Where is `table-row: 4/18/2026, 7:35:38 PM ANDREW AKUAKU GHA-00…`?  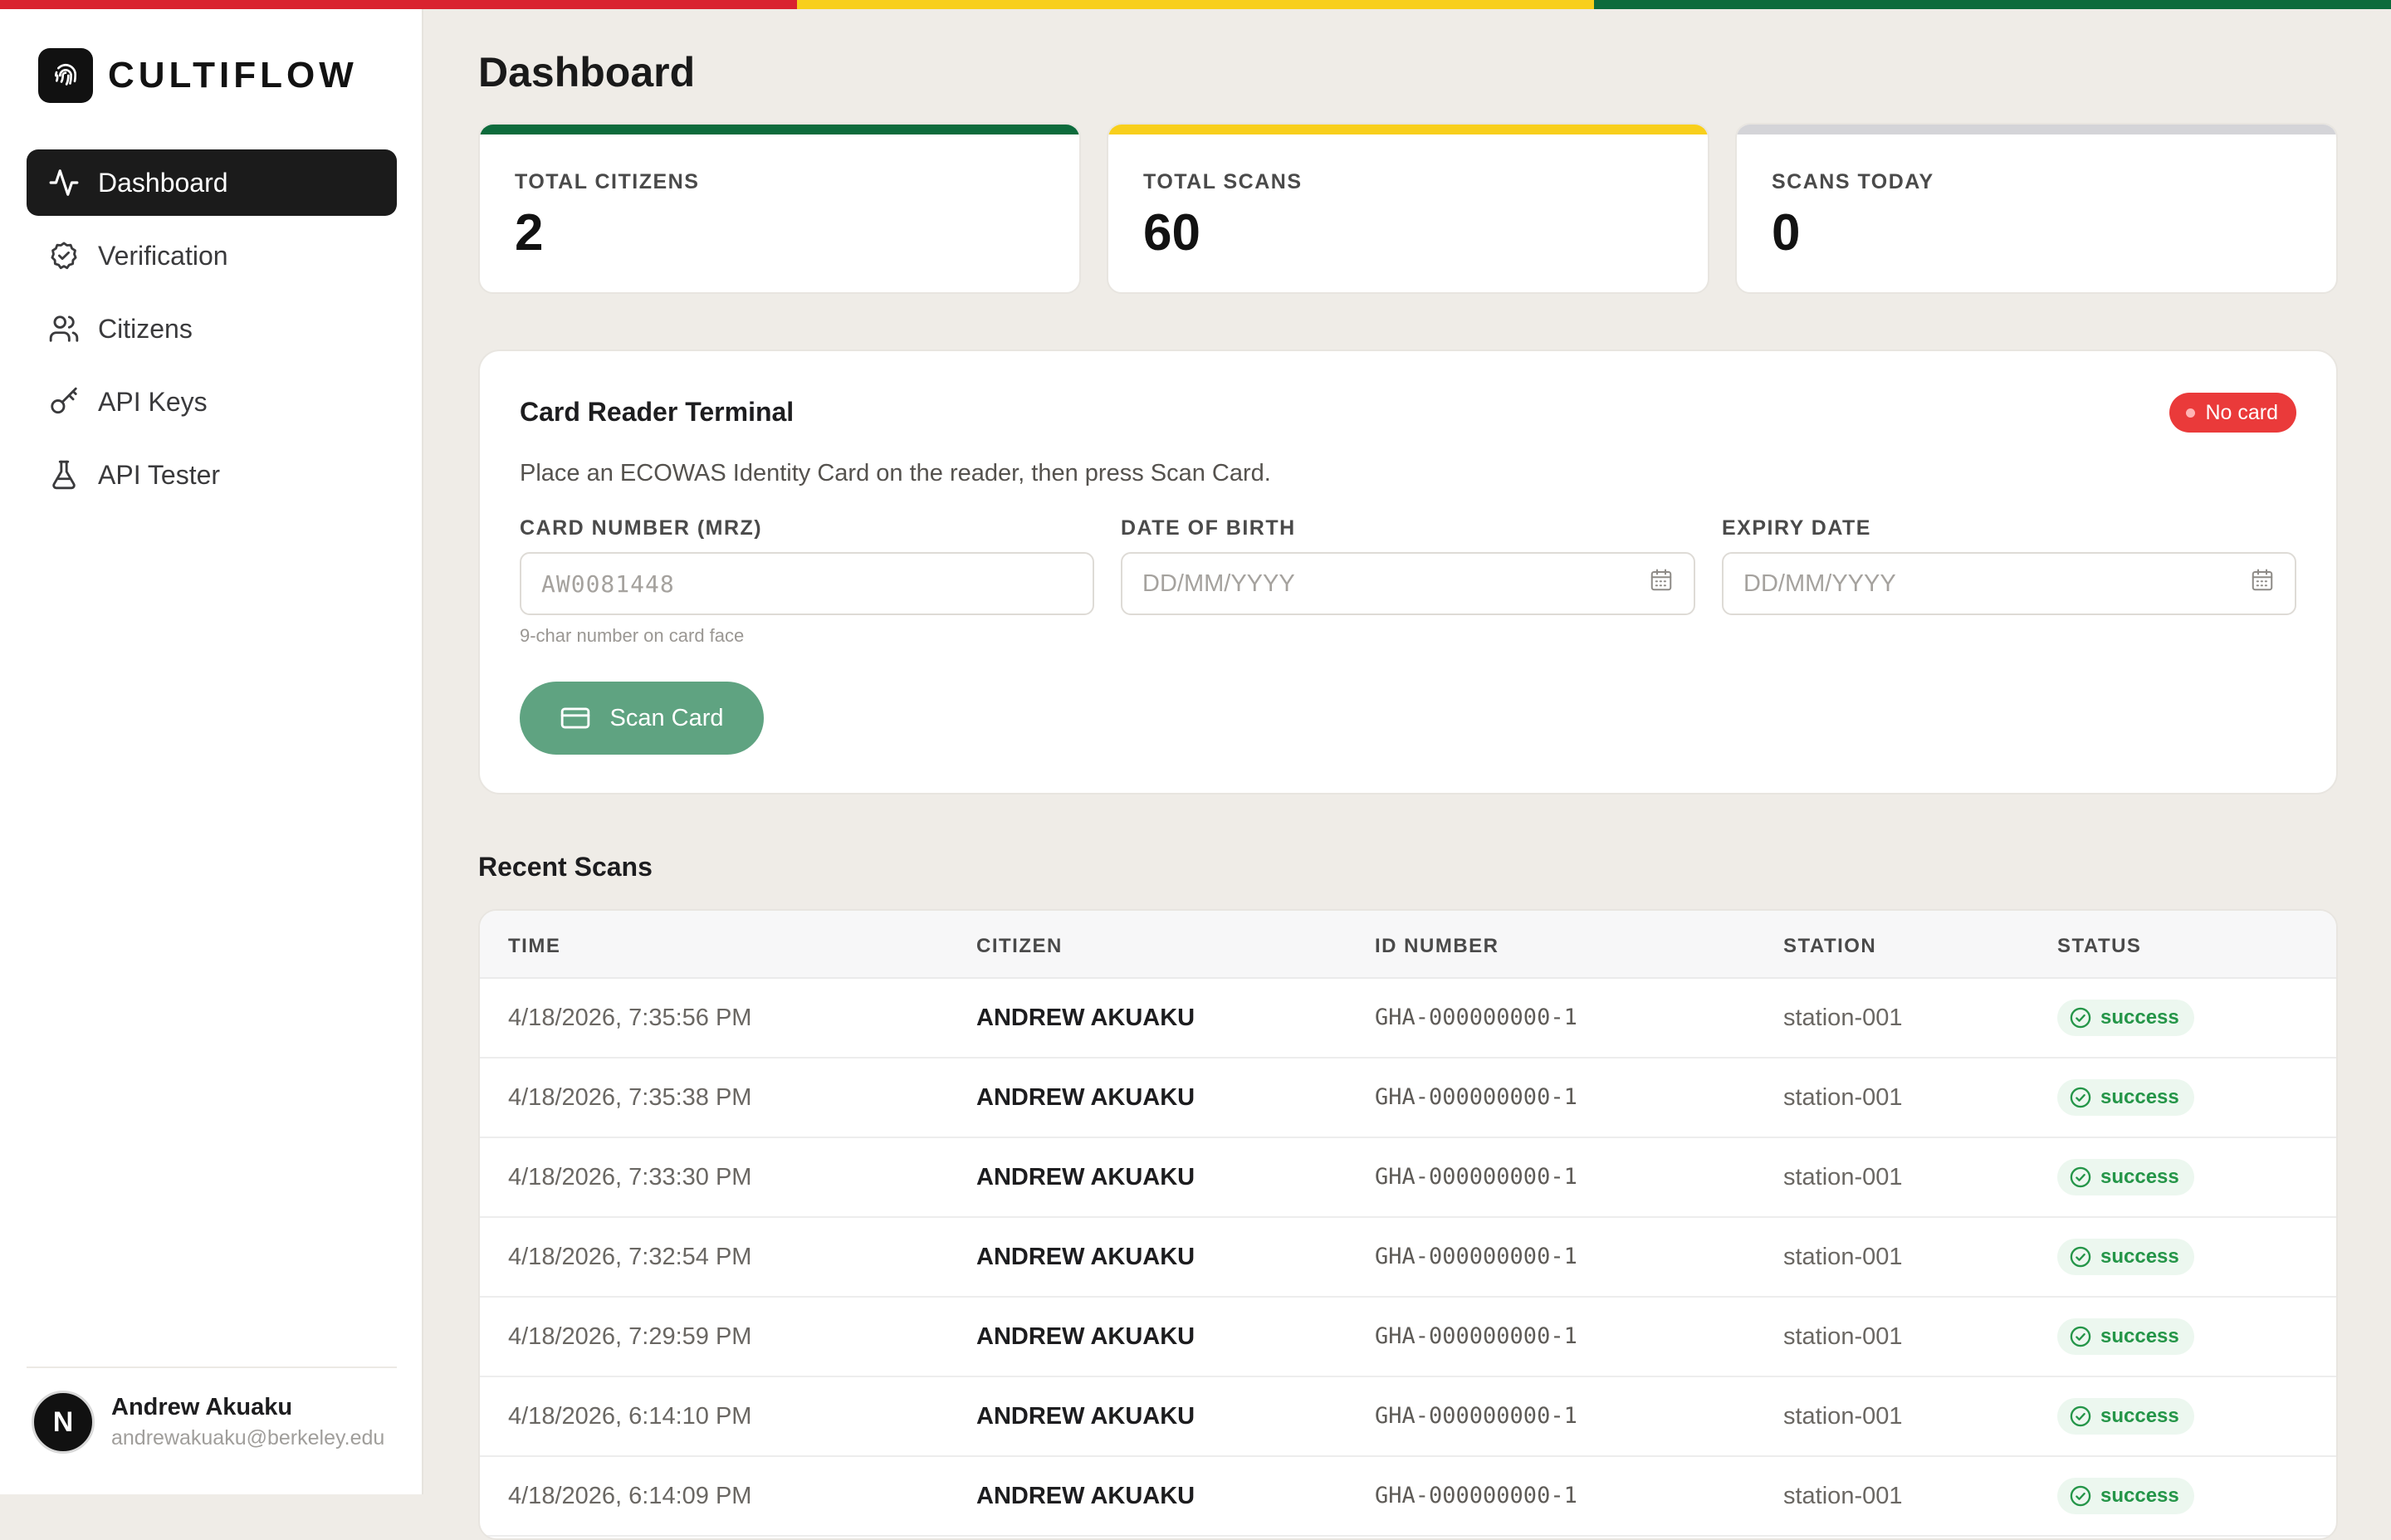 table-row: 4/18/2026, 7:35:38 PM ANDREW AKUAKU GHA-00… is located at coordinates (1408, 1098).